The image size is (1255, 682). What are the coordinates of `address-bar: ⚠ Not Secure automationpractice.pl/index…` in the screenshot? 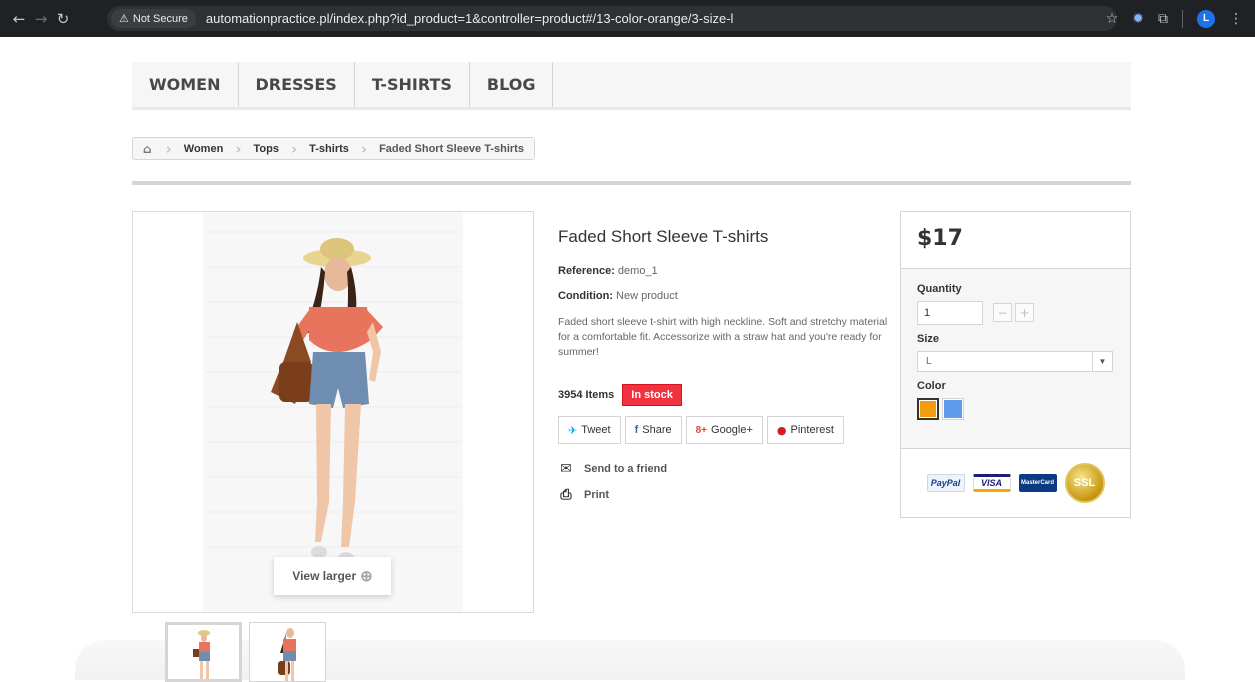 It's located at (612, 18).